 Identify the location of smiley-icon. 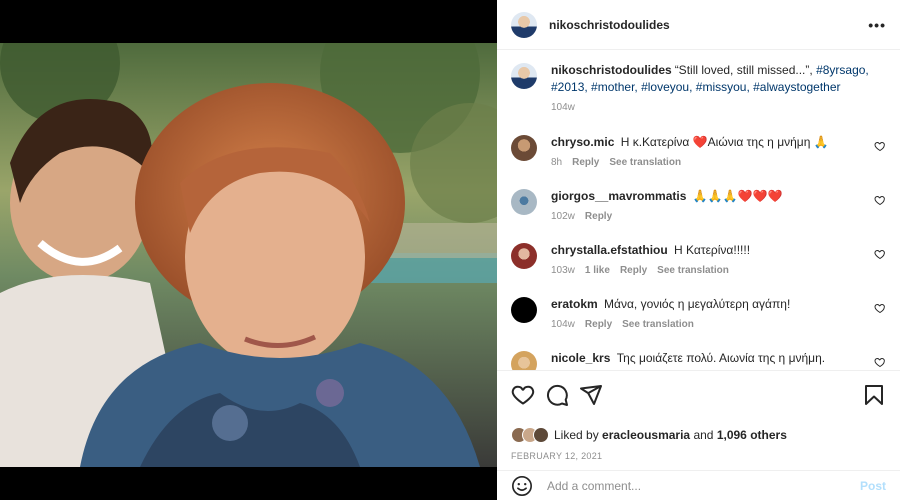
(522, 486).